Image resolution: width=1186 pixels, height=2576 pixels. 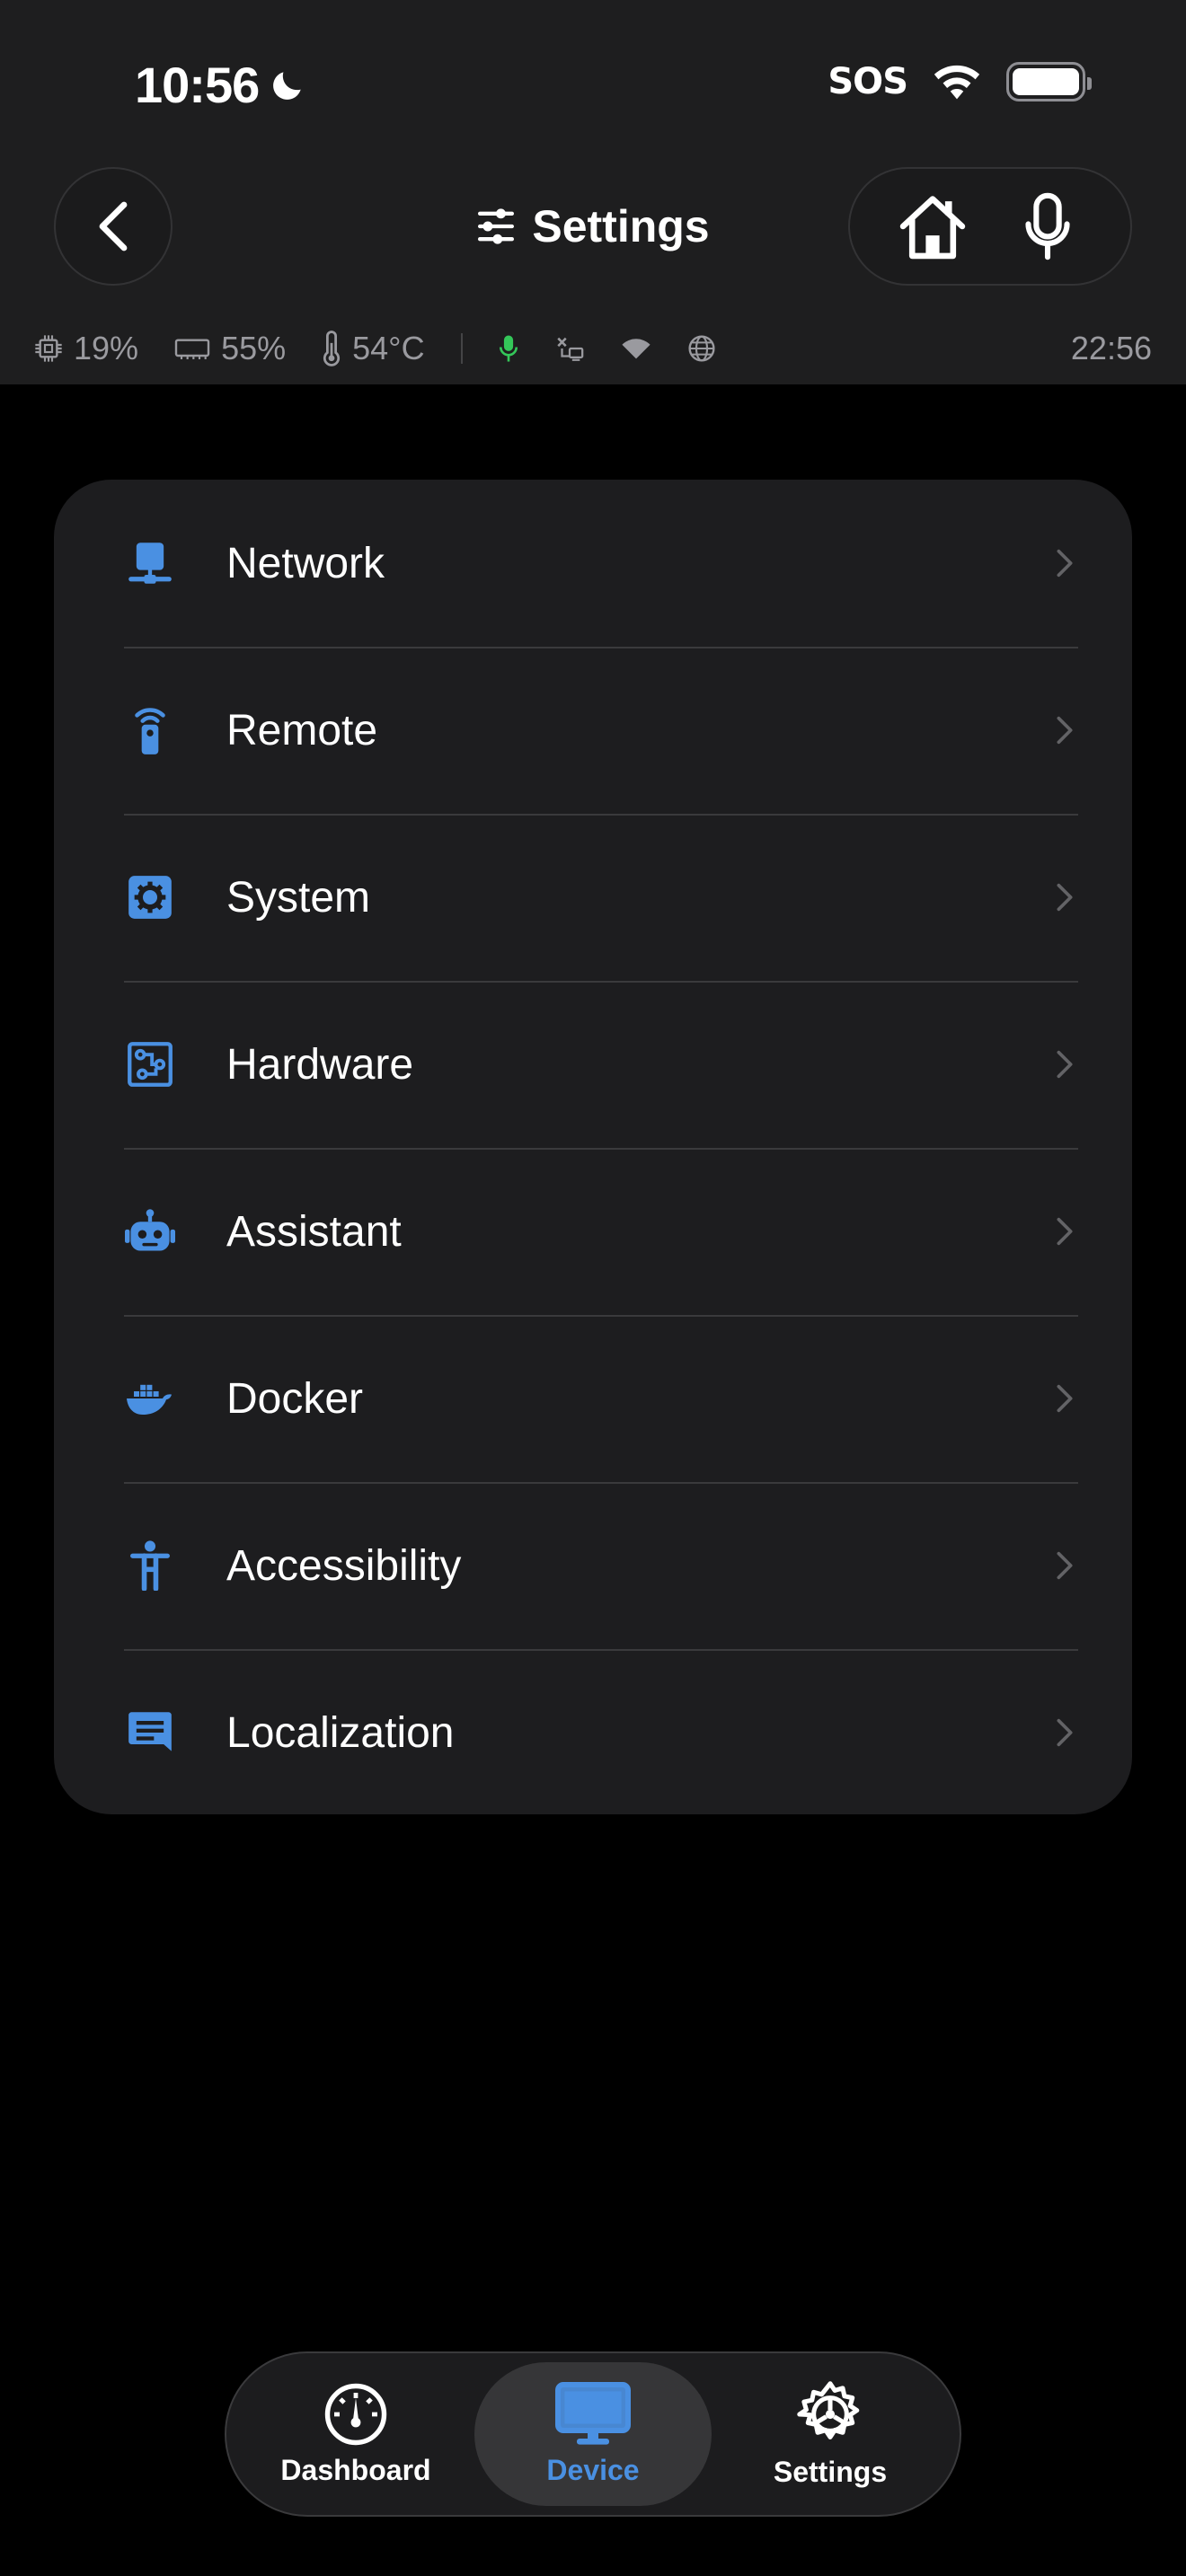 What do you see at coordinates (295, 1398) in the screenshot?
I see `menu-item-label: Docker` at bounding box center [295, 1398].